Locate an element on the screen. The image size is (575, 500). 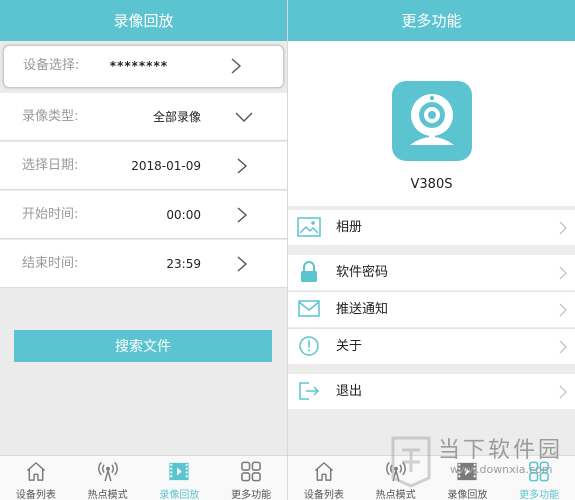
date-row: 选择日期: 2018-01-09 is located at coordinates (143, 166).